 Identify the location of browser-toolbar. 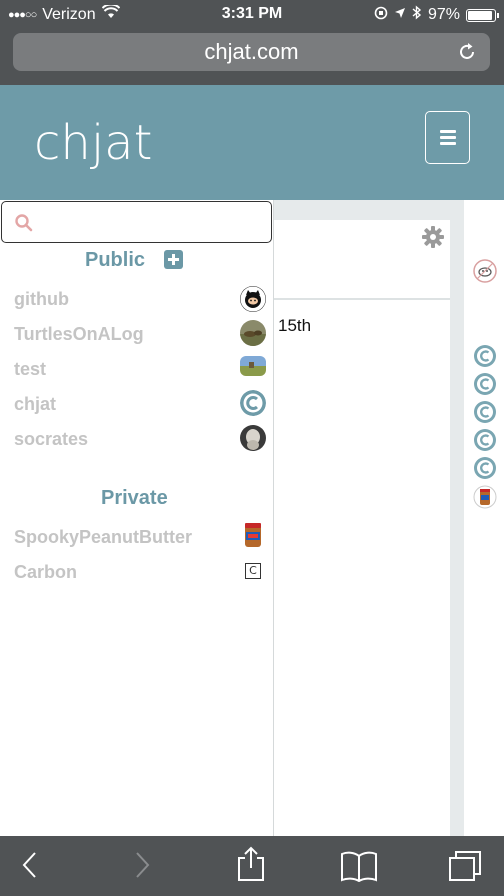
(252, 866).